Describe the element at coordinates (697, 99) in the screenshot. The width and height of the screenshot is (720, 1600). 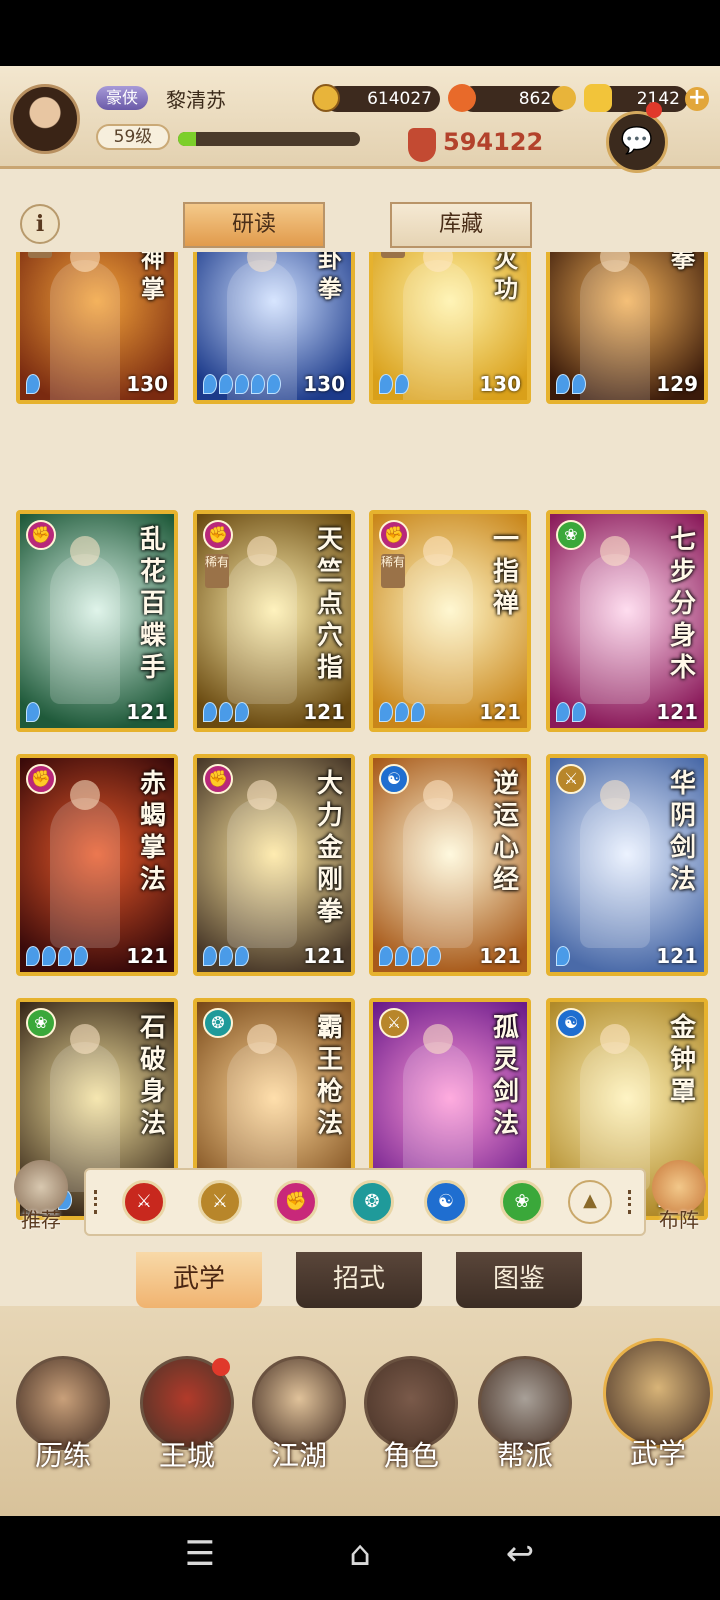
I see `add-gold-button: +` at that location.